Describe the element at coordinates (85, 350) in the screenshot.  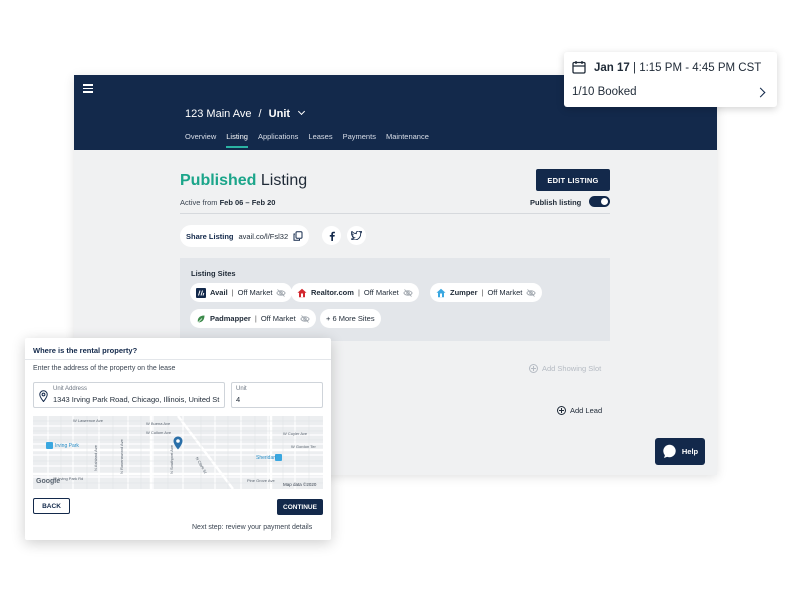
I see `dialog-title: Where is the rental property?` at that location.